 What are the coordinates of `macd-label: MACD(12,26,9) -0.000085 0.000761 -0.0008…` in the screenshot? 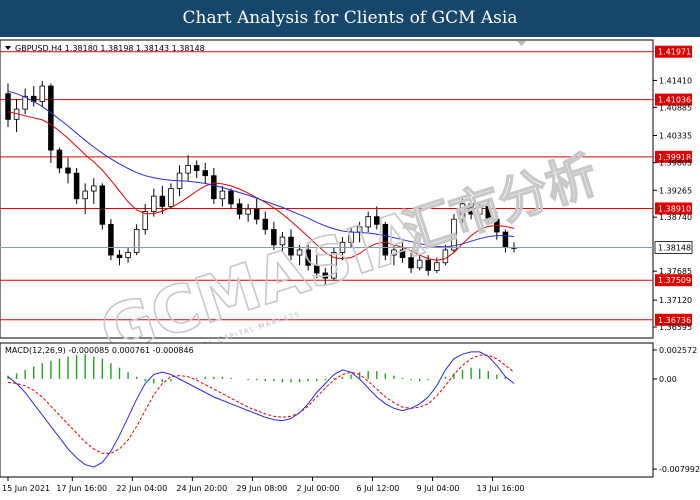 It's located at (99, 350).